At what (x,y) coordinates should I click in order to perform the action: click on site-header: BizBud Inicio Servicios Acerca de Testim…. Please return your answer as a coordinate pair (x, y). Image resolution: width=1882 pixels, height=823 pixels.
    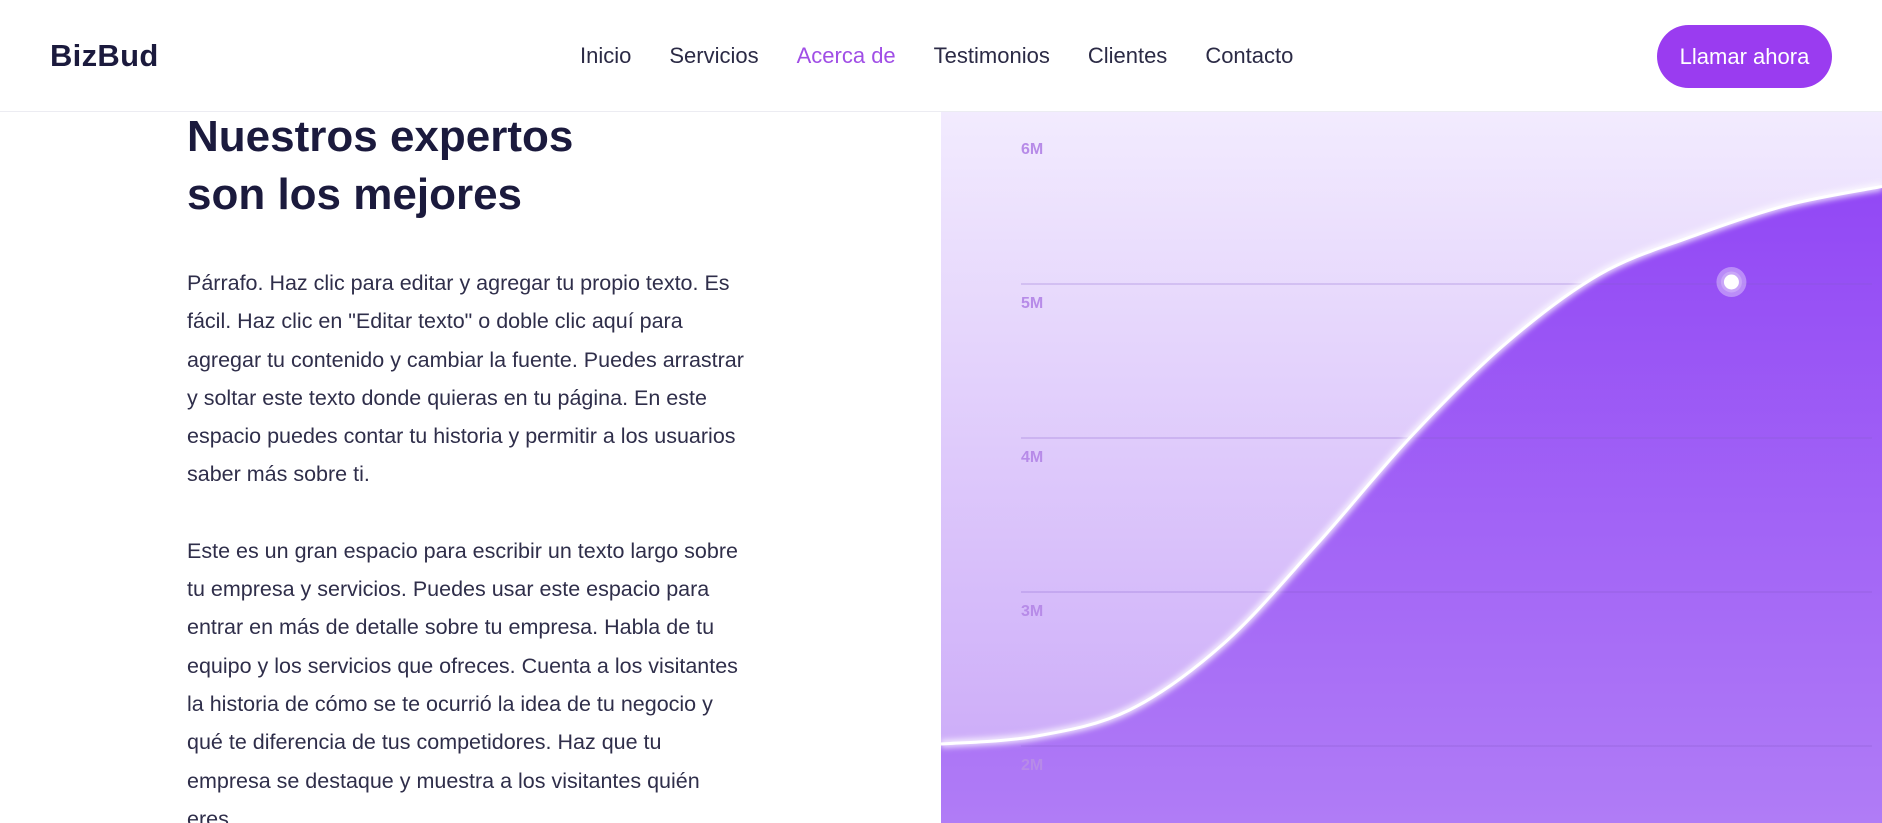
    Looking at the image, I should click on (941, 56).